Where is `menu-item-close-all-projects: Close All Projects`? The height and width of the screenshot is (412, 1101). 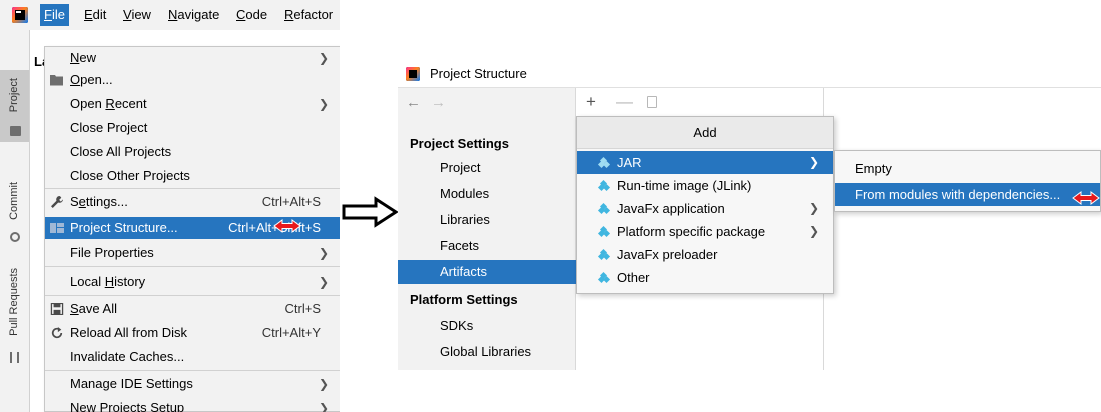
menu-item-close-all-projects: Close All Projects is located at coordinates (192, 152).